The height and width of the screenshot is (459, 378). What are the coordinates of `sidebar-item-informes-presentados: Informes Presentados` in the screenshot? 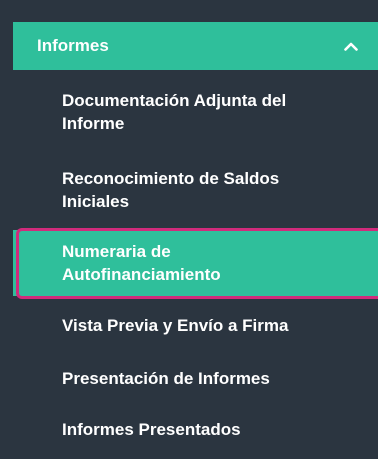 It's located at (195, 429).